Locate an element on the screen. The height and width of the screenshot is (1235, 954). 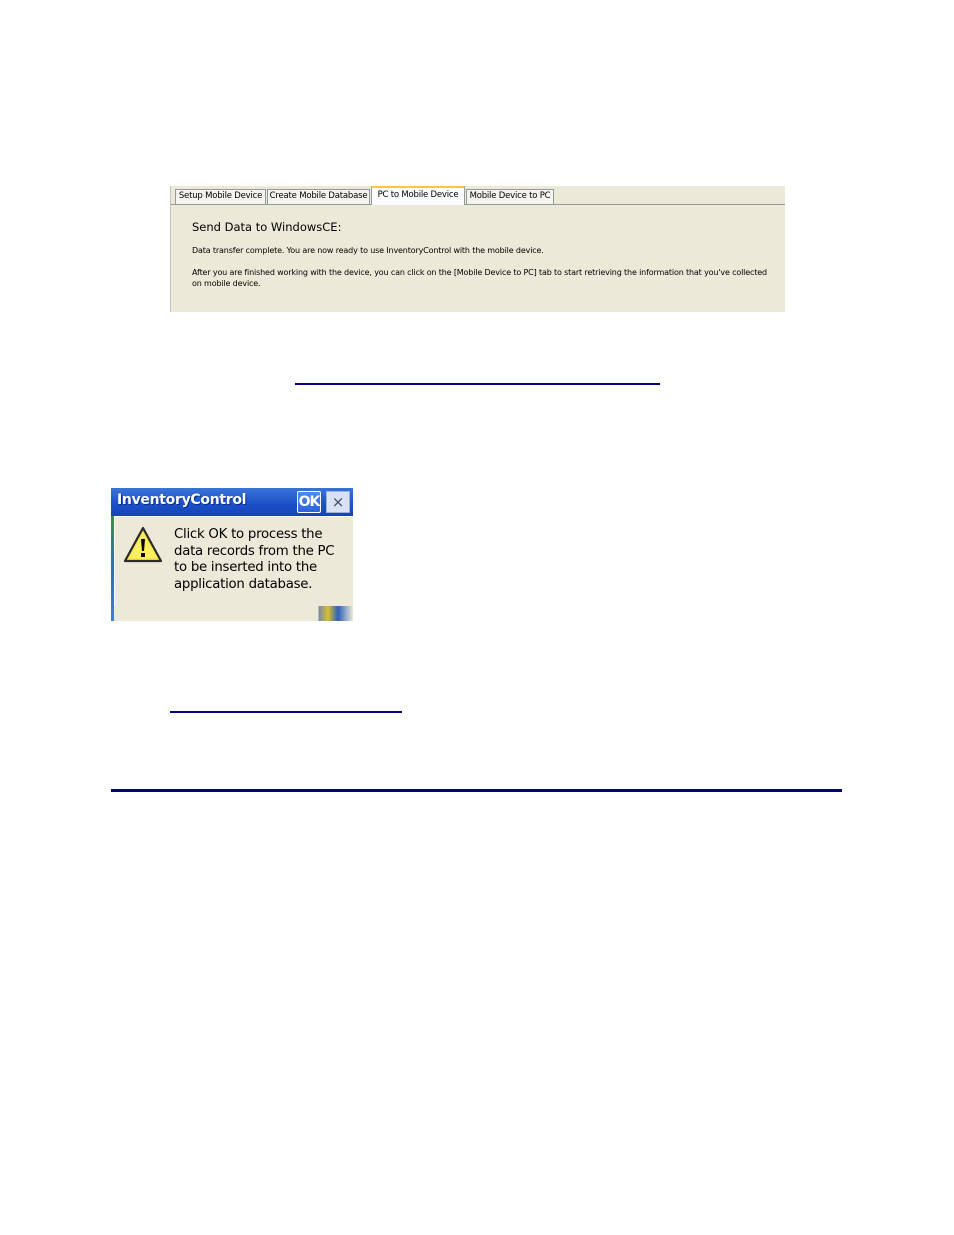
dialog-title: InventoryControl is located at coordinates (182, 500).